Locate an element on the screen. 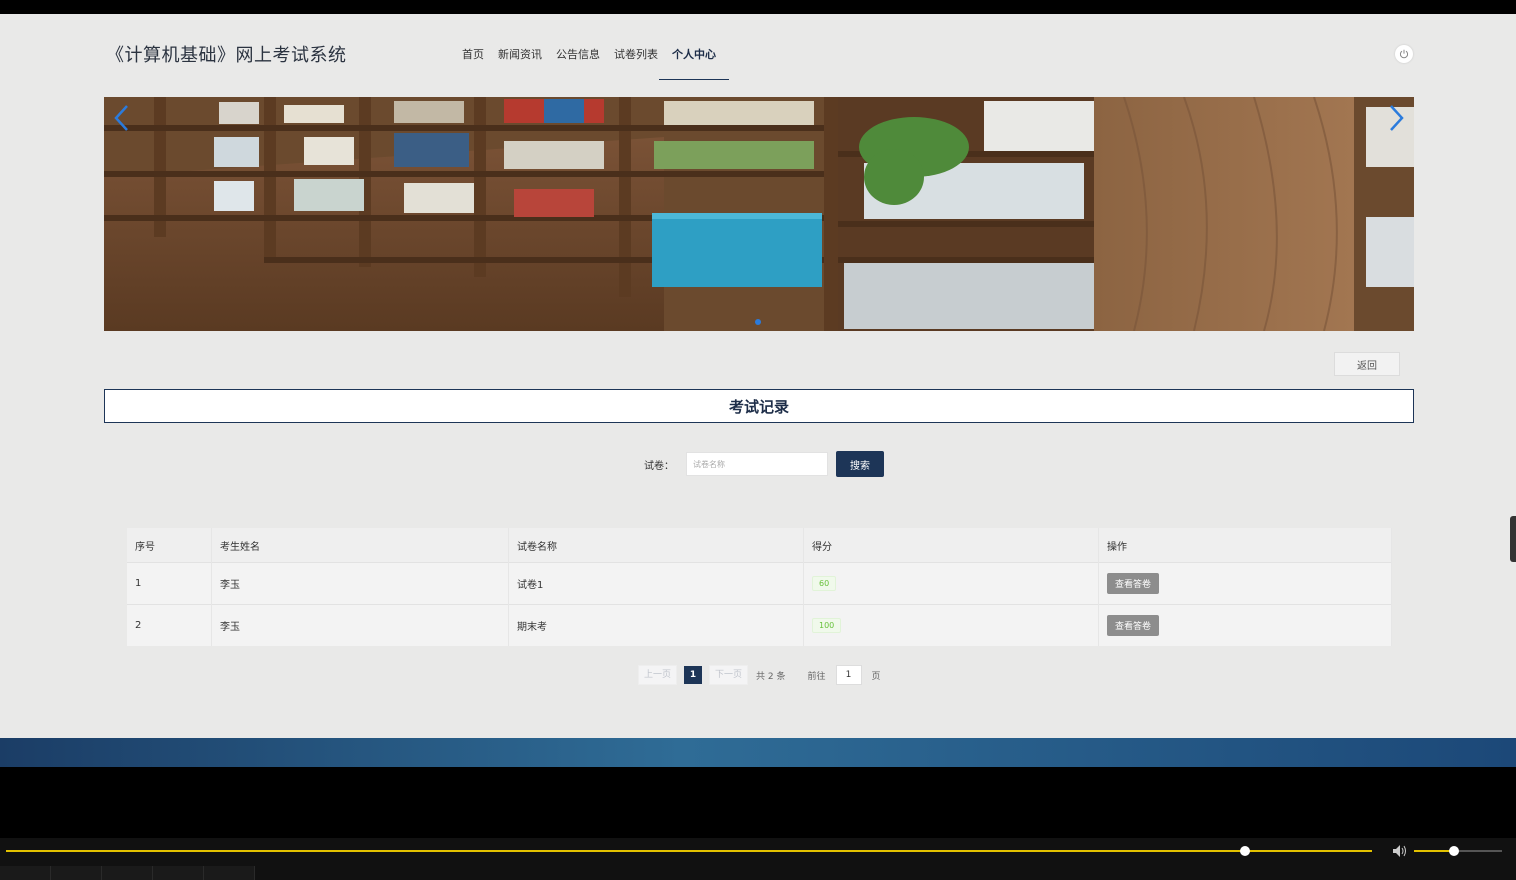  cell-index: 1 is located at coordinates (169, 583).